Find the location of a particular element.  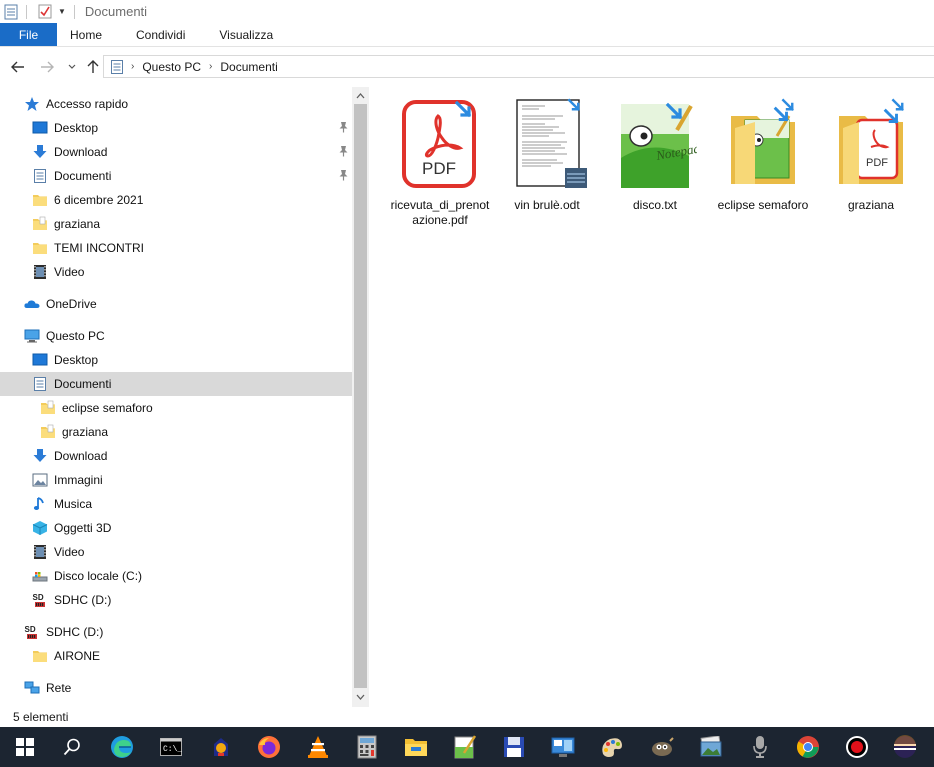

microphone-icon is located at coordinates (760, 747).